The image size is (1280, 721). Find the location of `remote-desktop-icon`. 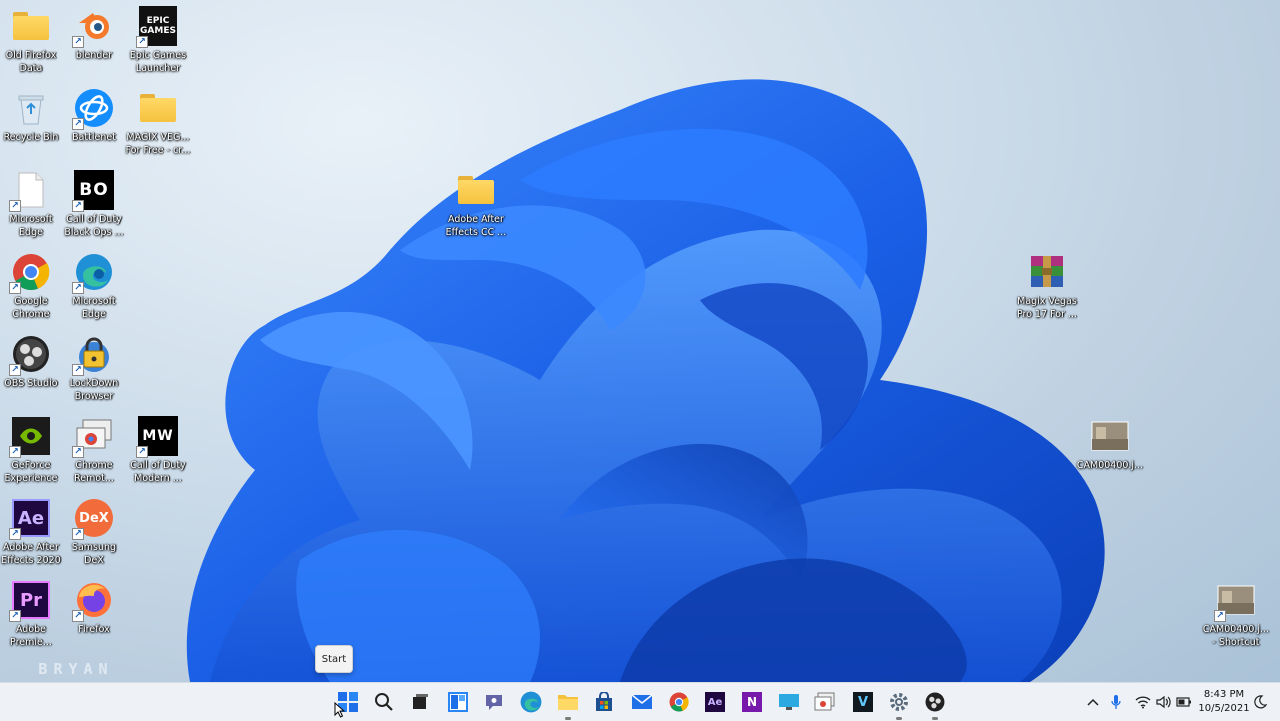

remote-desktop-icon is located at coordinates (789, 702).